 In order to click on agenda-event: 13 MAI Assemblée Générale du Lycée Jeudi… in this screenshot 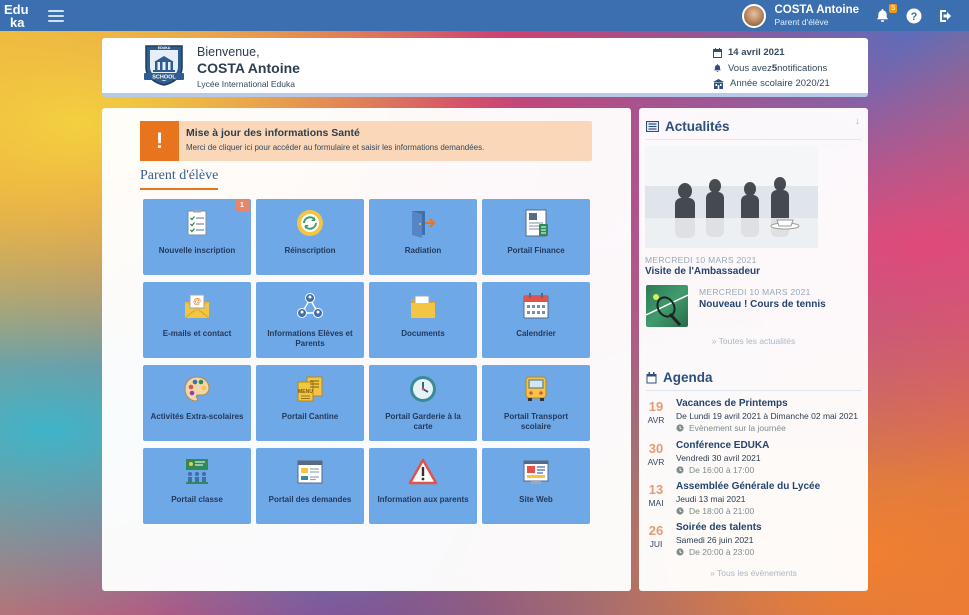, I will do `click(753, 501)`.